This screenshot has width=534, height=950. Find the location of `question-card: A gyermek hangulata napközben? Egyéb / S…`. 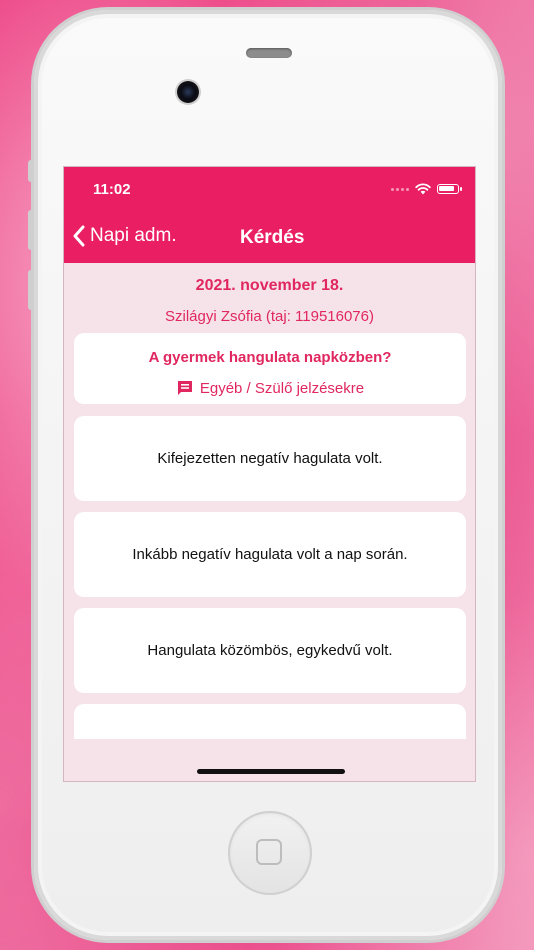

question-card: A gyermek hangulata napközben? Egyéb / S… is located at coordinates (270, 368).